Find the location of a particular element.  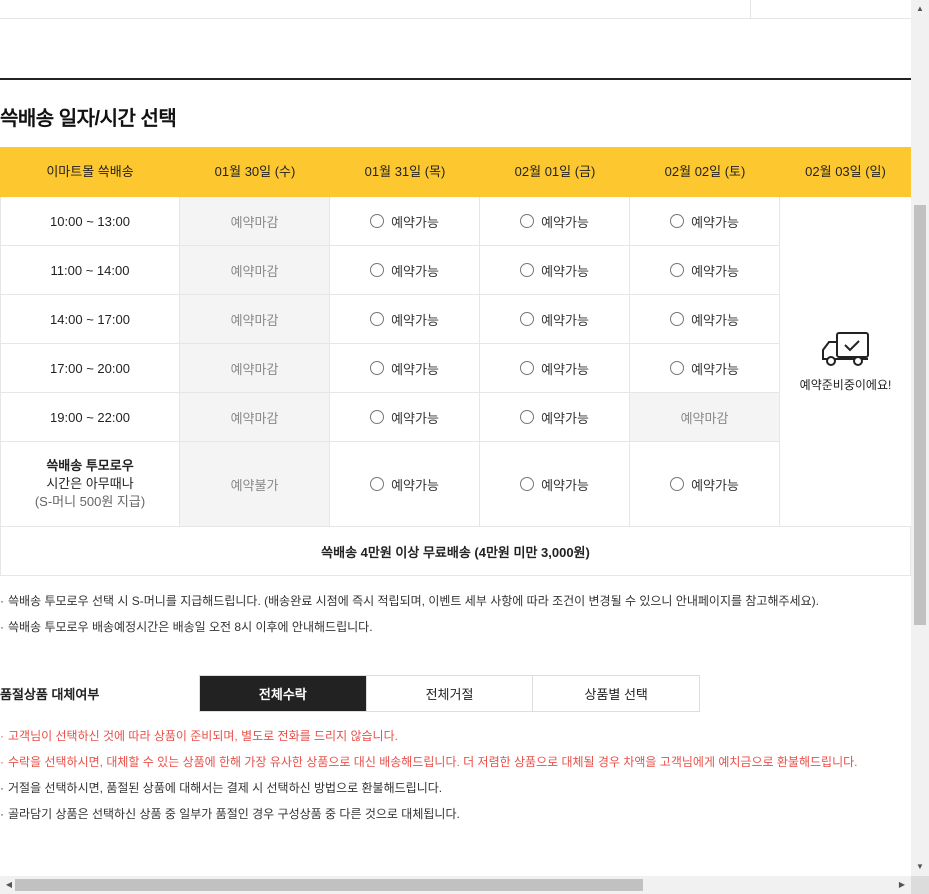

note-item: 쓱배송 투모로우 배송예정시간은 배송일 오전 8시 이후에 안내해드립니다. is located at coordinates (455, 627).